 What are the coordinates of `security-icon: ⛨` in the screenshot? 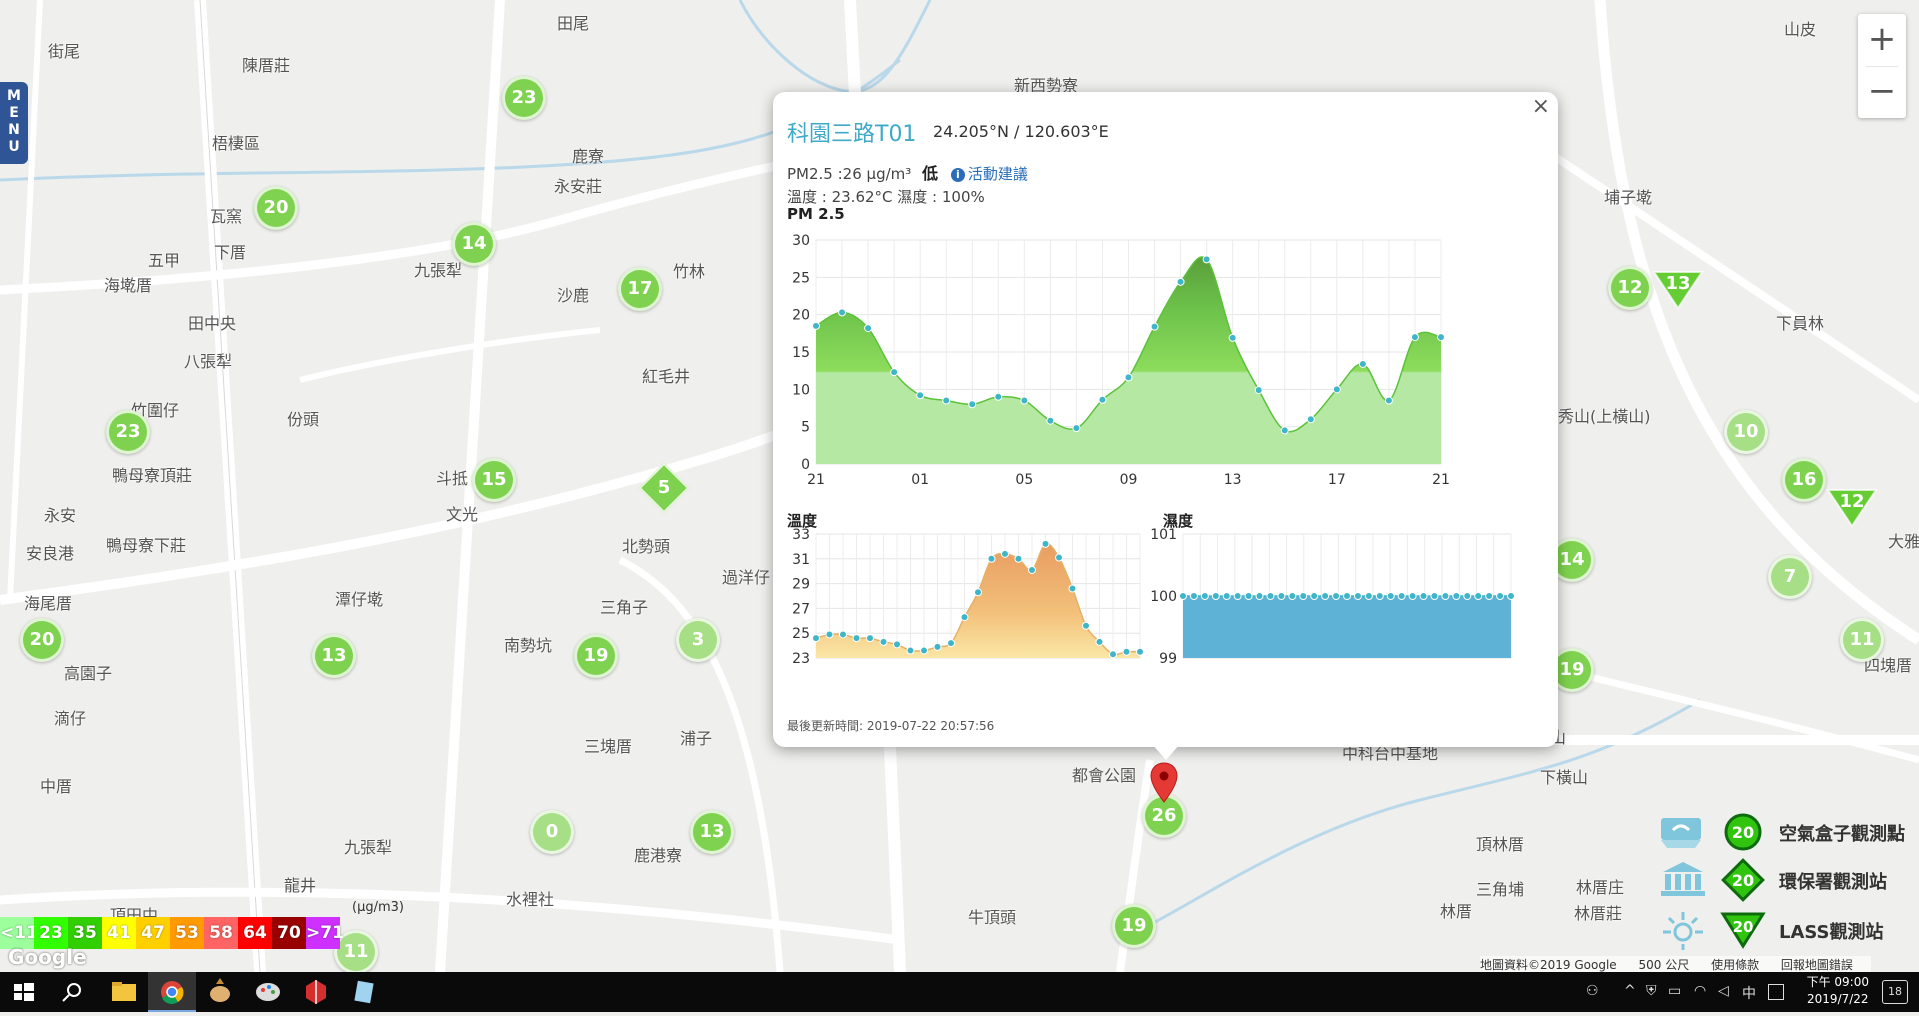 It's located at (1651, 991).